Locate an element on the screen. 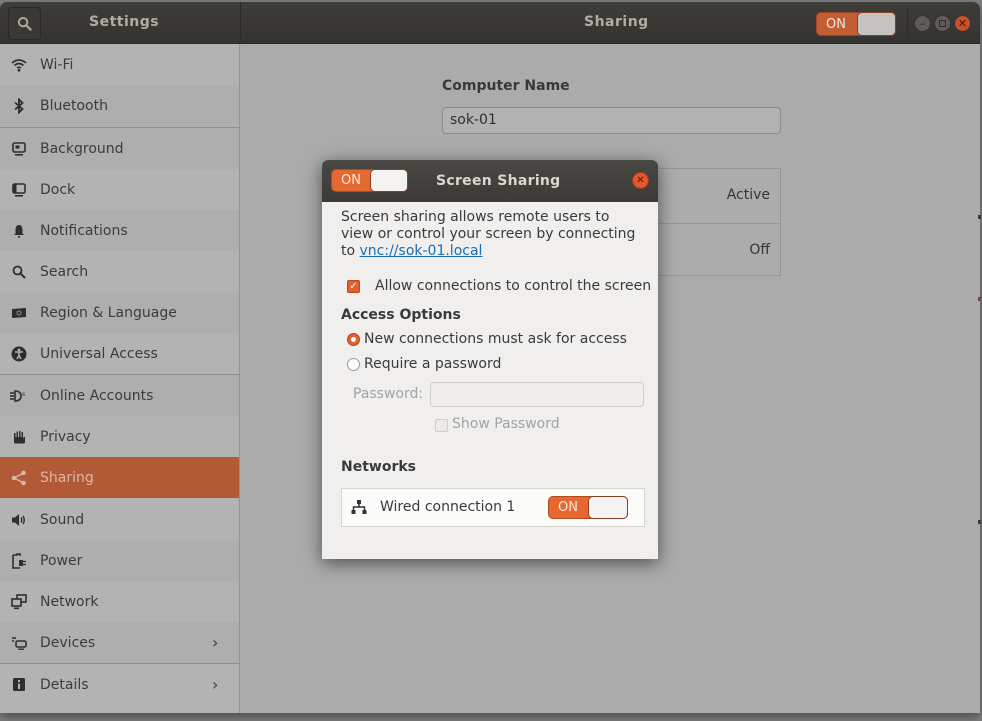  sidebar-item-power: Power is located at coordinates (119, 560).